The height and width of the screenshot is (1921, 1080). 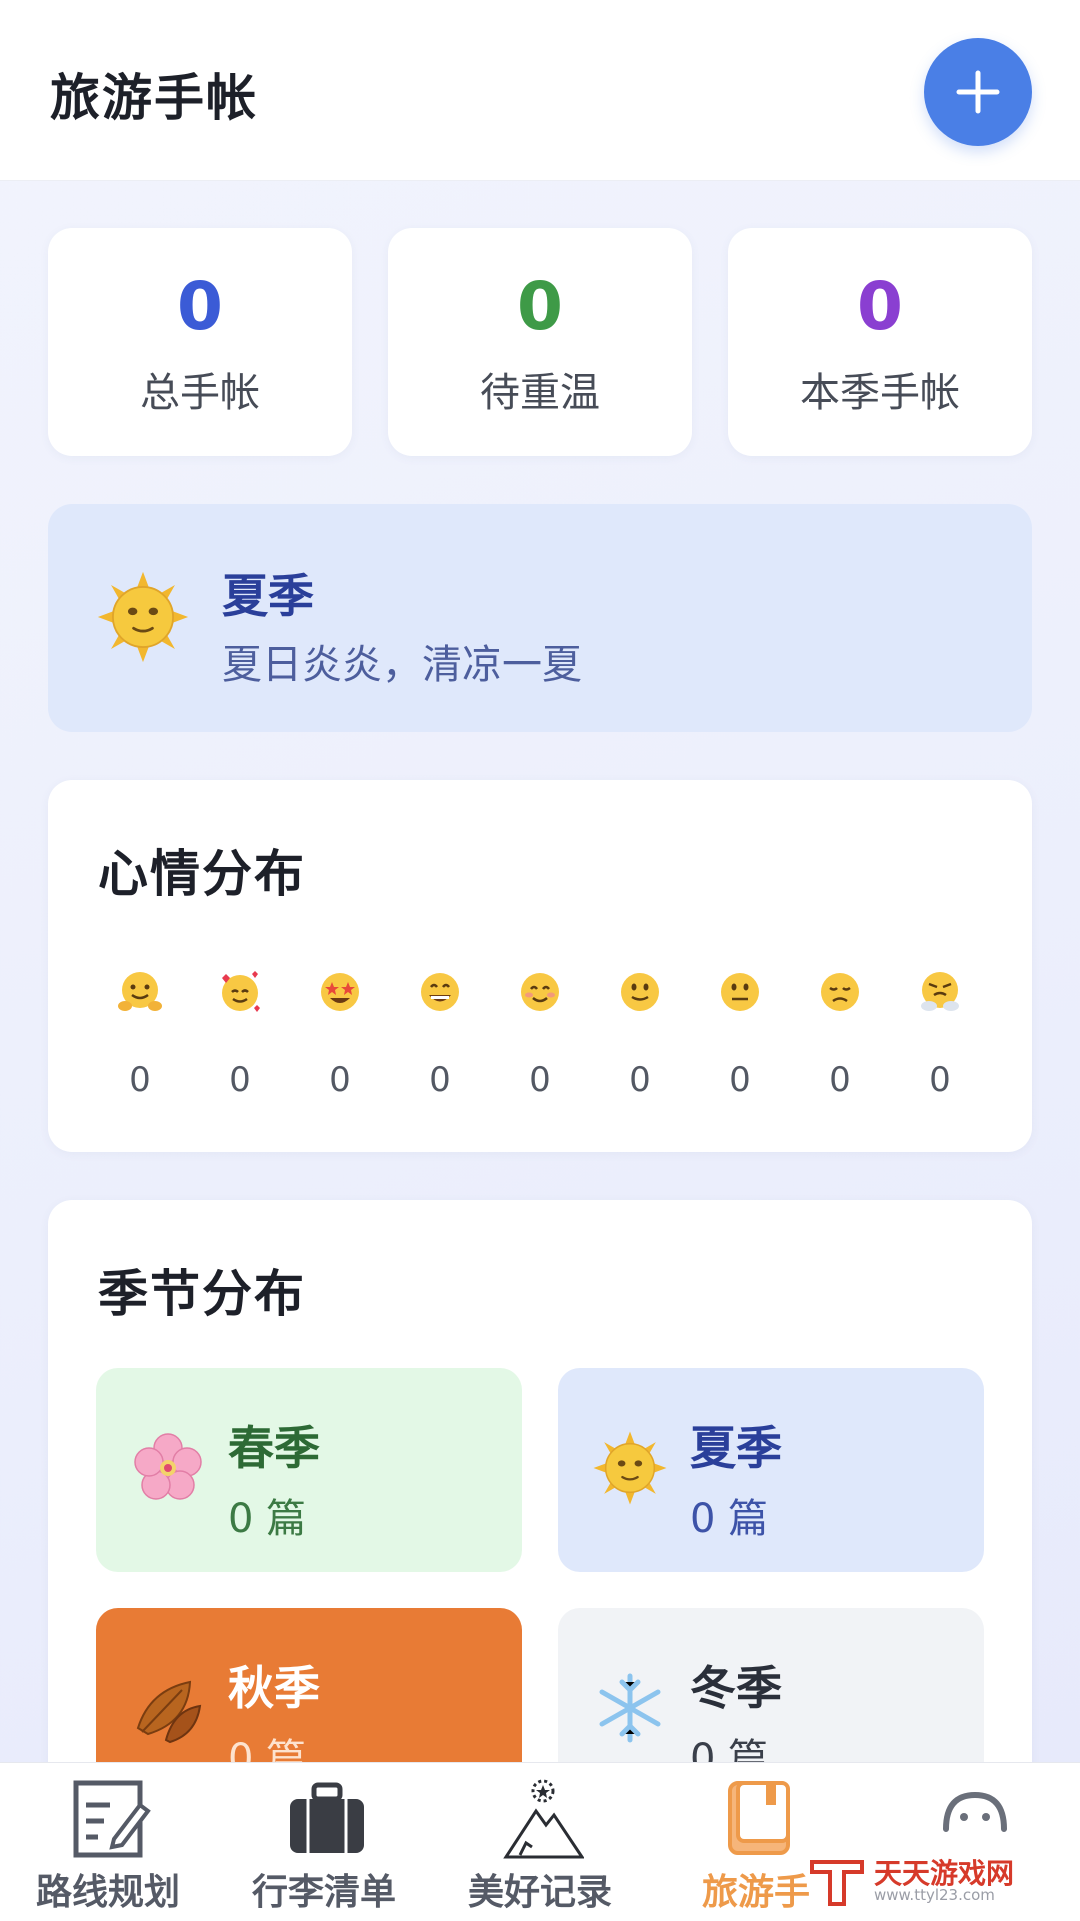 I want to click on stat-card-season: 0 本季手帐, so click(x=880, y=342).